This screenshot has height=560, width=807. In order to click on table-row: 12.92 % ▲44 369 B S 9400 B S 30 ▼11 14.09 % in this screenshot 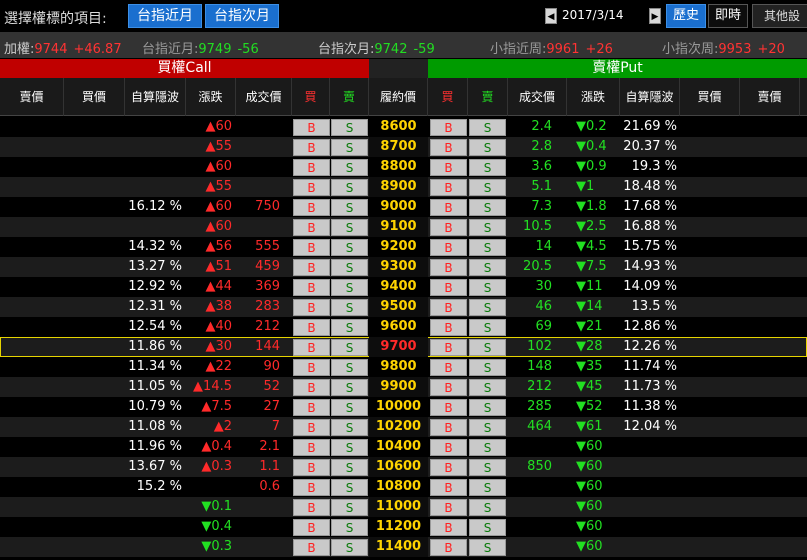, I will do `click(403, 287)`.